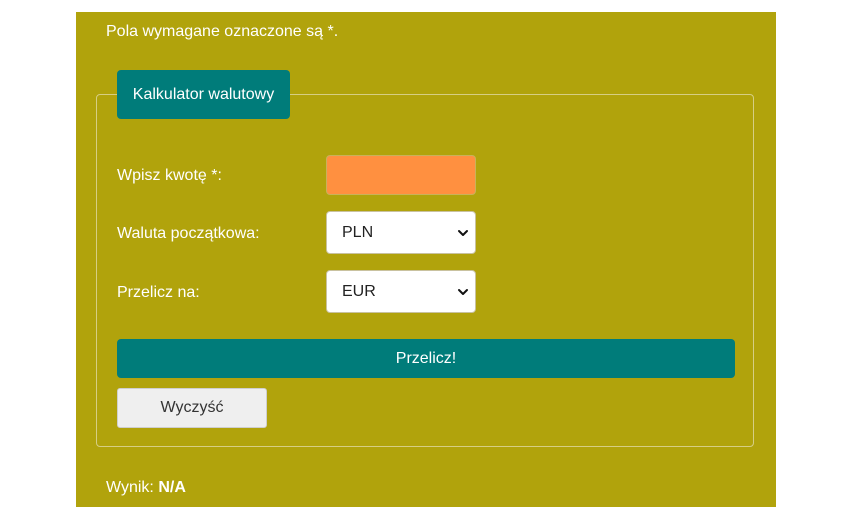 This screenshot has height=530, width=866. Describe the element at coordinates (203, 94) in the screenshot. I see `calculator-legend: Kalkulator walutowy` at that location.